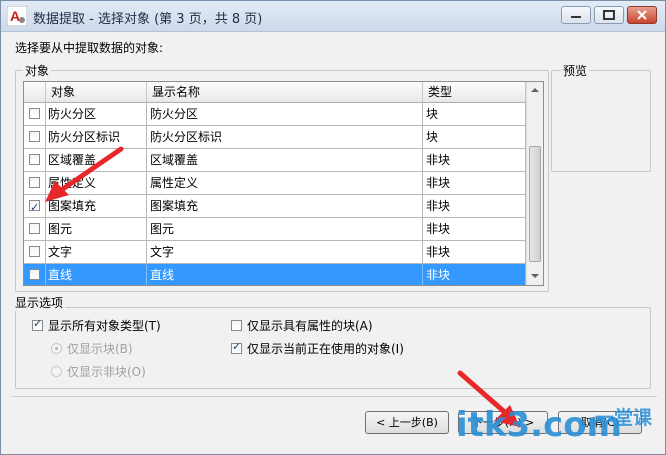  I want to click on display-name: 防火分区, so click(285, 114).